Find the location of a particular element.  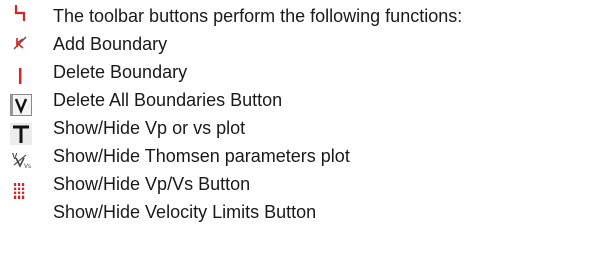

item-label-5: Show/Hide Vp/Vs Button is located at coordinates (152, 184).